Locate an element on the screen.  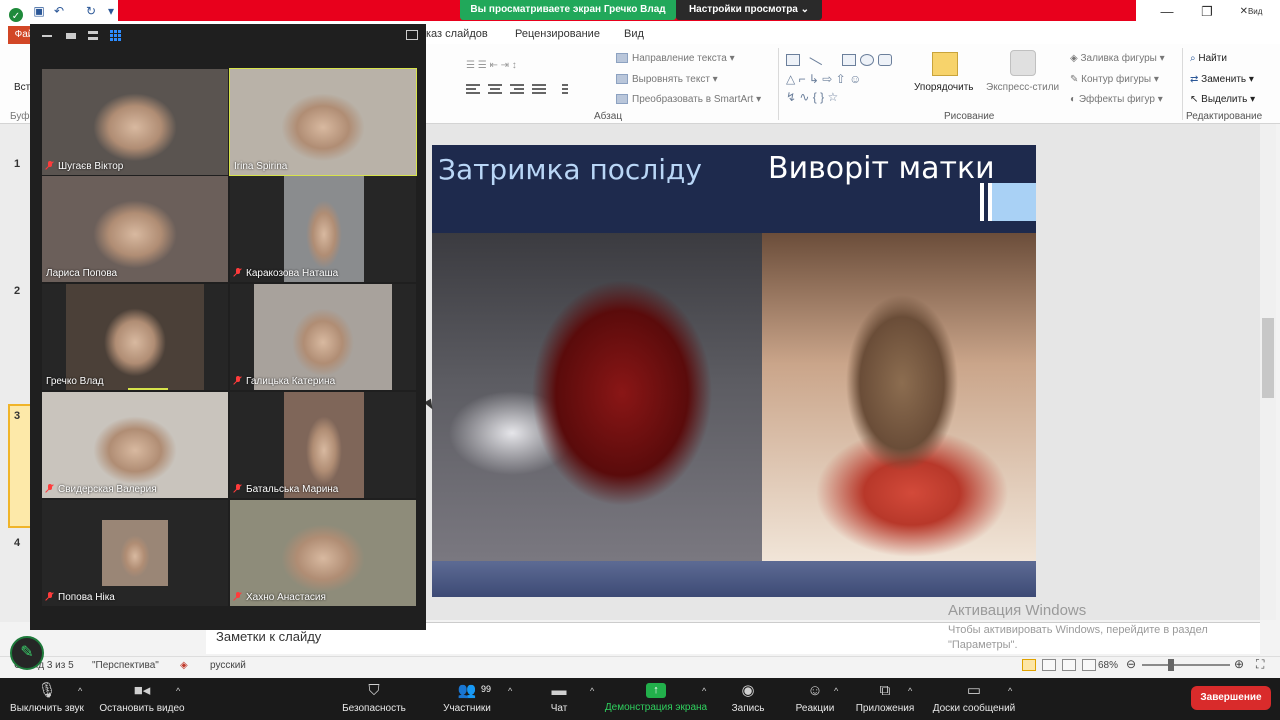
tab-slideshow: каз слайдов is located at coordinates (457, 34).